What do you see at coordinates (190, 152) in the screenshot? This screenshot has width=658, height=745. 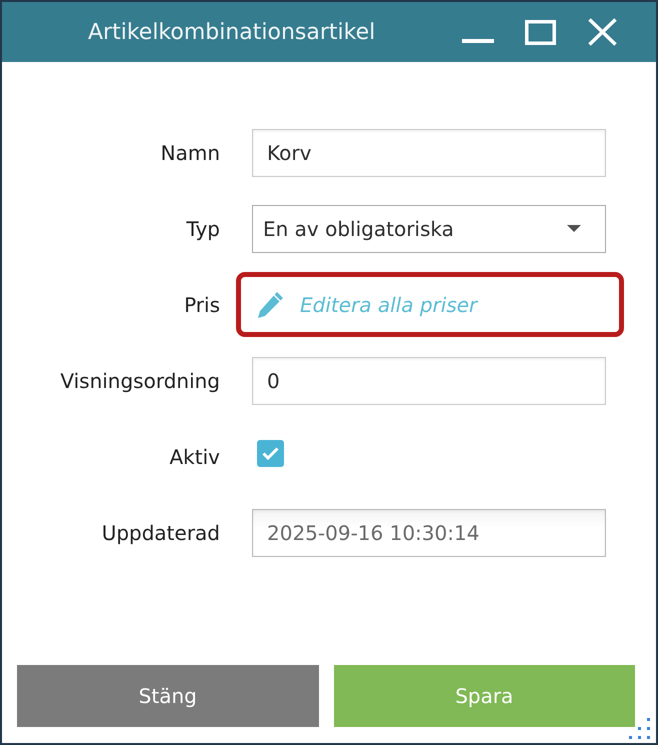 I see `field-label: Namn` at bounding box center [190, 152].